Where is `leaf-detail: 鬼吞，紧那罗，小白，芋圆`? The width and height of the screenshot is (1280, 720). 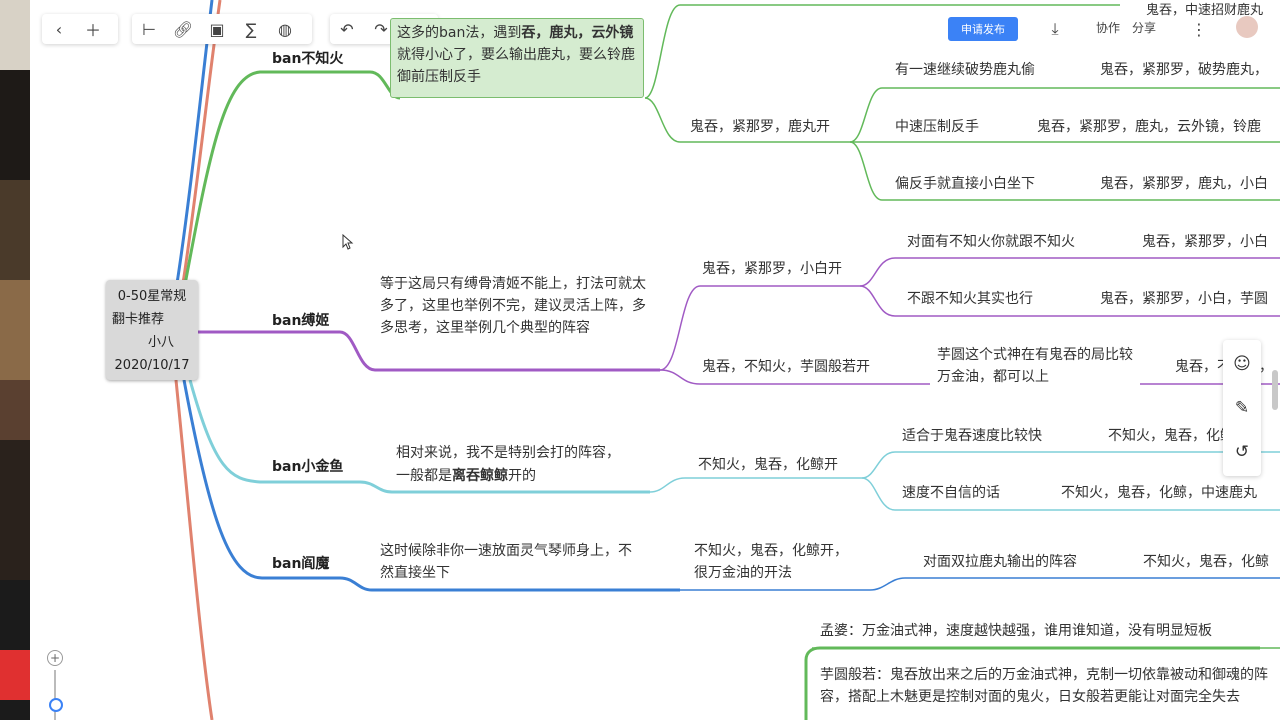 leaf-detail: 鬼吞，紧那罗，小白，芋圆 is located at coordinates (1184, 299).